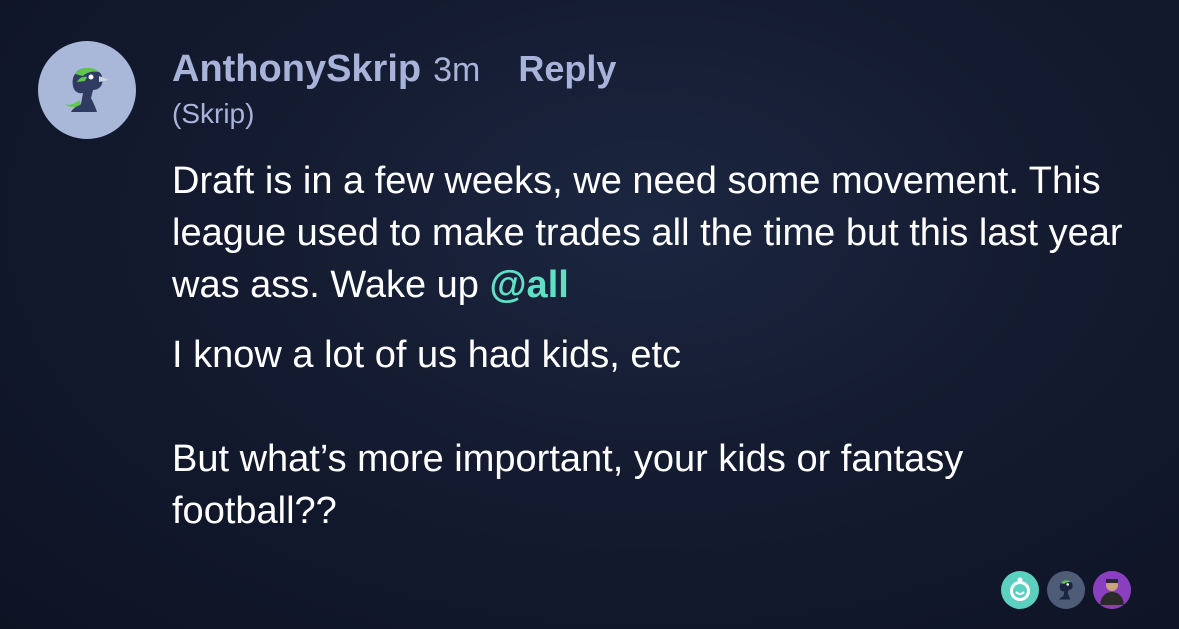  What do you see at coordinates (296, 69) in the screenshot?
I see `username: AnthonySkrip` at bounding box center [296, 69].